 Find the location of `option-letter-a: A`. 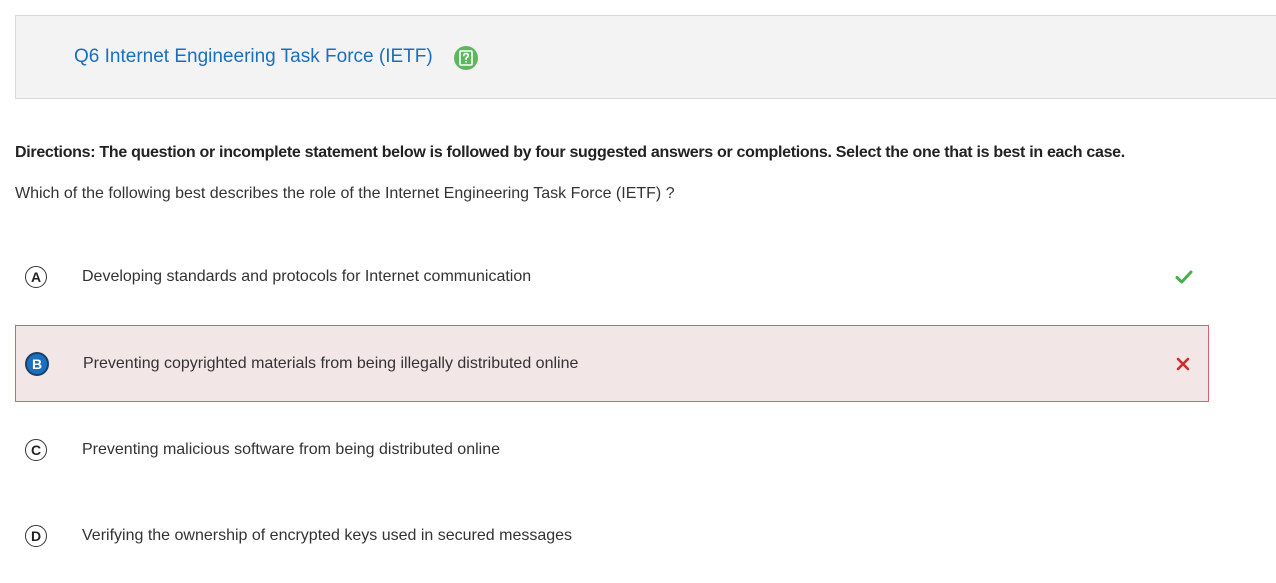

option-letter-a: A is located at coordinates (36, 276).